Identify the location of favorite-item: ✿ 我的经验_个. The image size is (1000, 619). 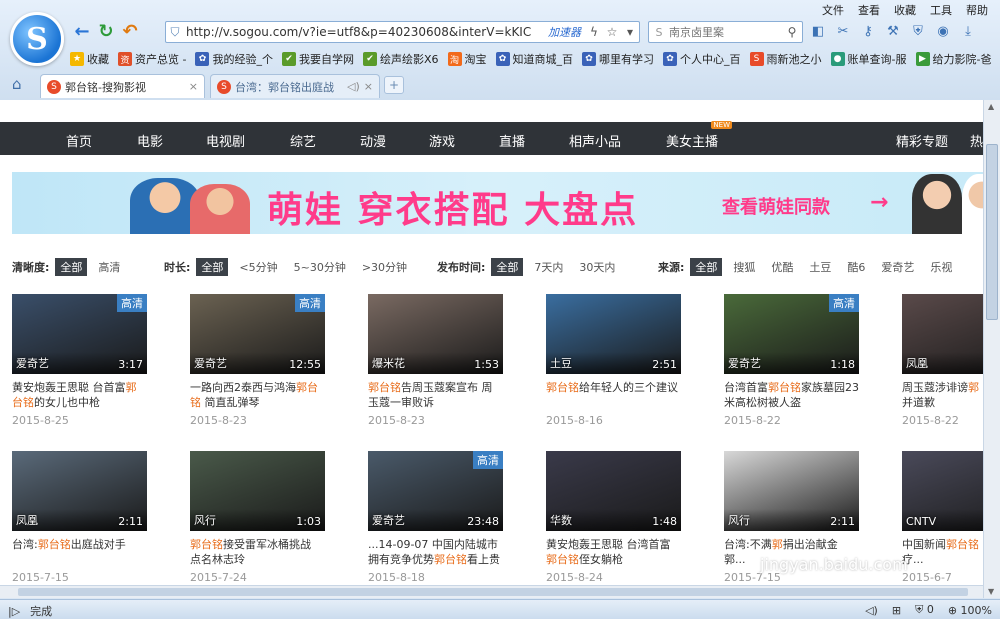
(234, 59).